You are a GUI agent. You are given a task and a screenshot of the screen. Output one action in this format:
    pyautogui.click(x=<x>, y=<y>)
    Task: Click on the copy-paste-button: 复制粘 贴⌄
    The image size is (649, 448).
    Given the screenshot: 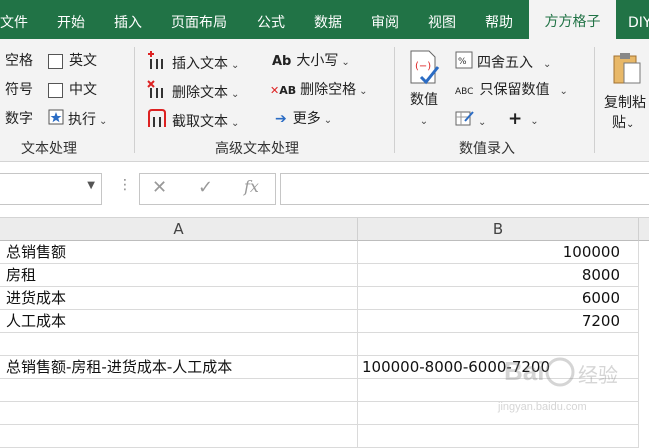 What is the action you would take?
    pyautogui.click(x=626, y=98)
    